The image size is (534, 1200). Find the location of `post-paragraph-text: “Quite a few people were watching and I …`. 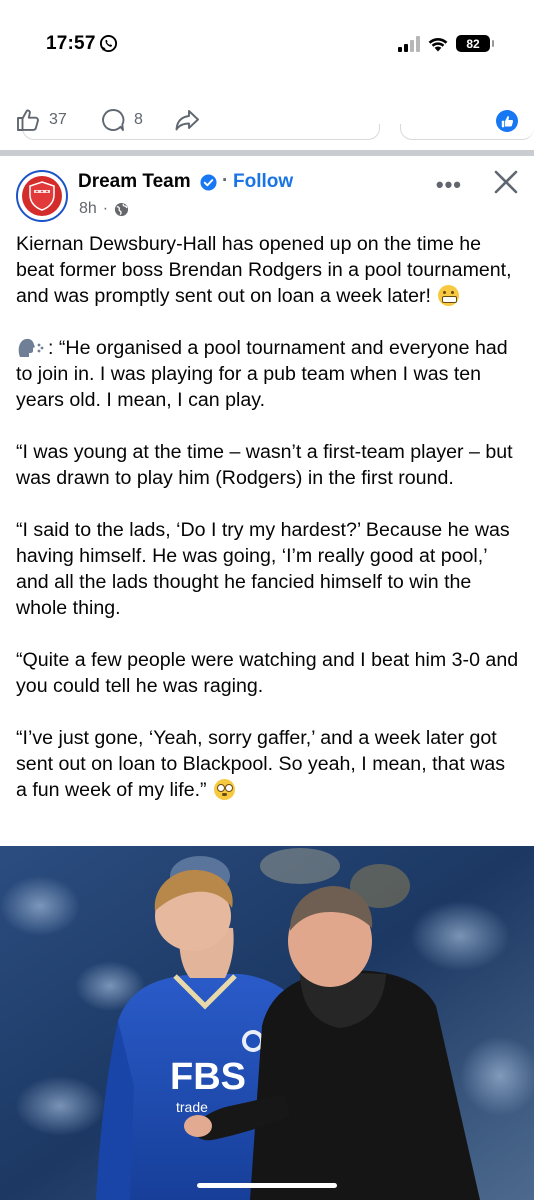

post-paragraph-text: “Quite a few people were watching and I … is located at coordinates (267, 673).